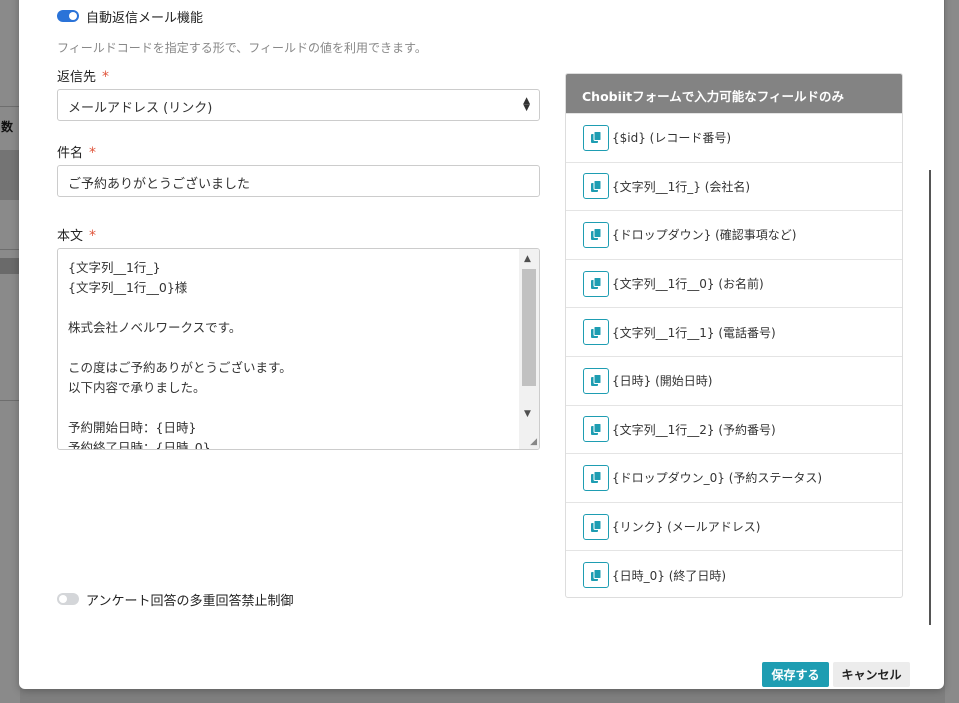  I want to click on select-arrows-icon: ▲ ▼, so click(526, 104).